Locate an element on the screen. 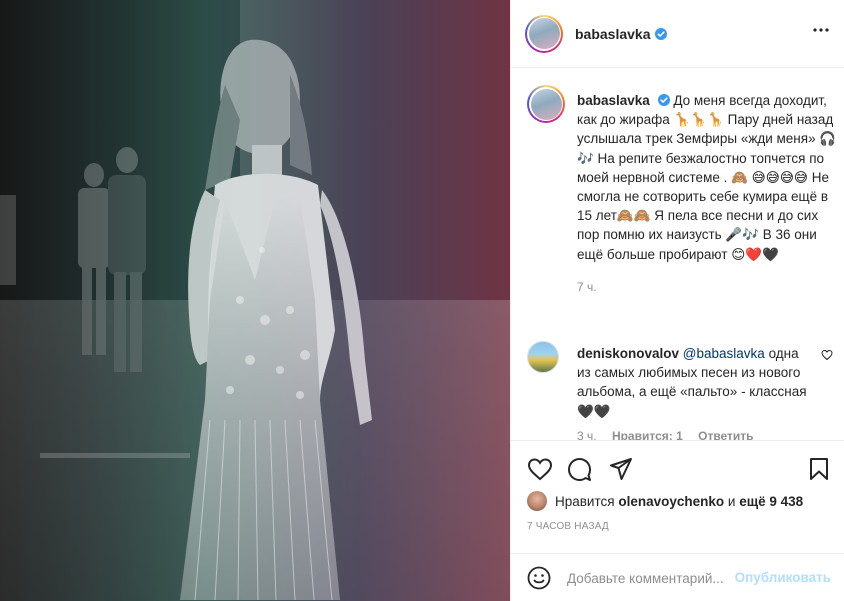 The image size is (844, 601). caption-author-avatar is located at coordinates (546, 104).